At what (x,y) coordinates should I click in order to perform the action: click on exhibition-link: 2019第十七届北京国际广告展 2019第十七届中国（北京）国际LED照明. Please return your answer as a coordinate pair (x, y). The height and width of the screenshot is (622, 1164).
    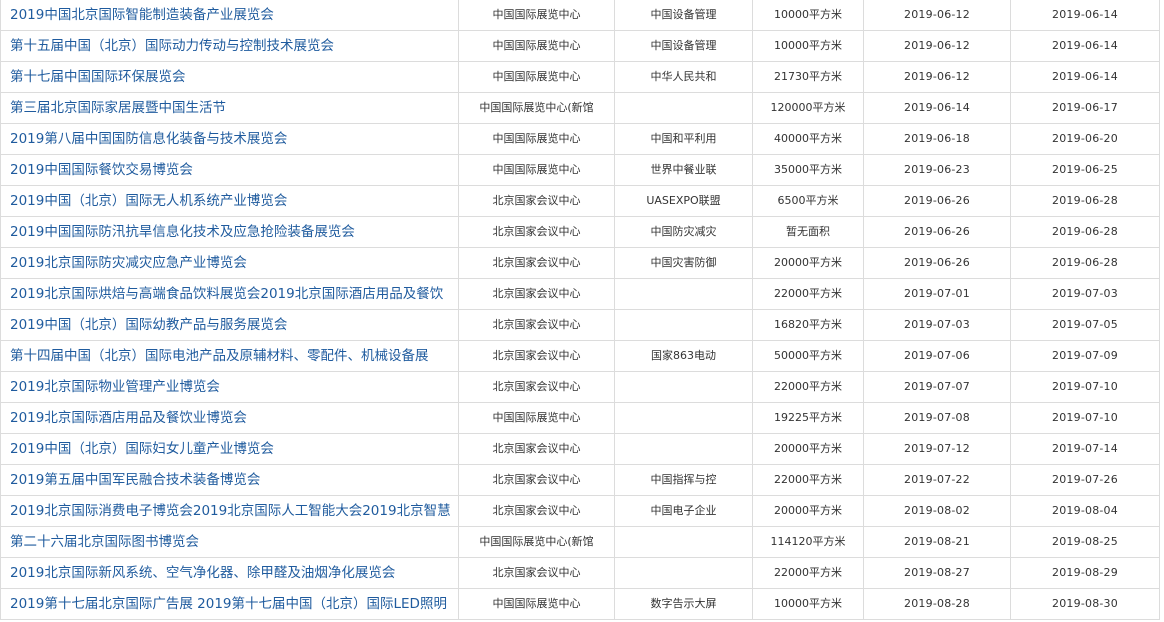
    Looking at the image, I should click on (228, 604).